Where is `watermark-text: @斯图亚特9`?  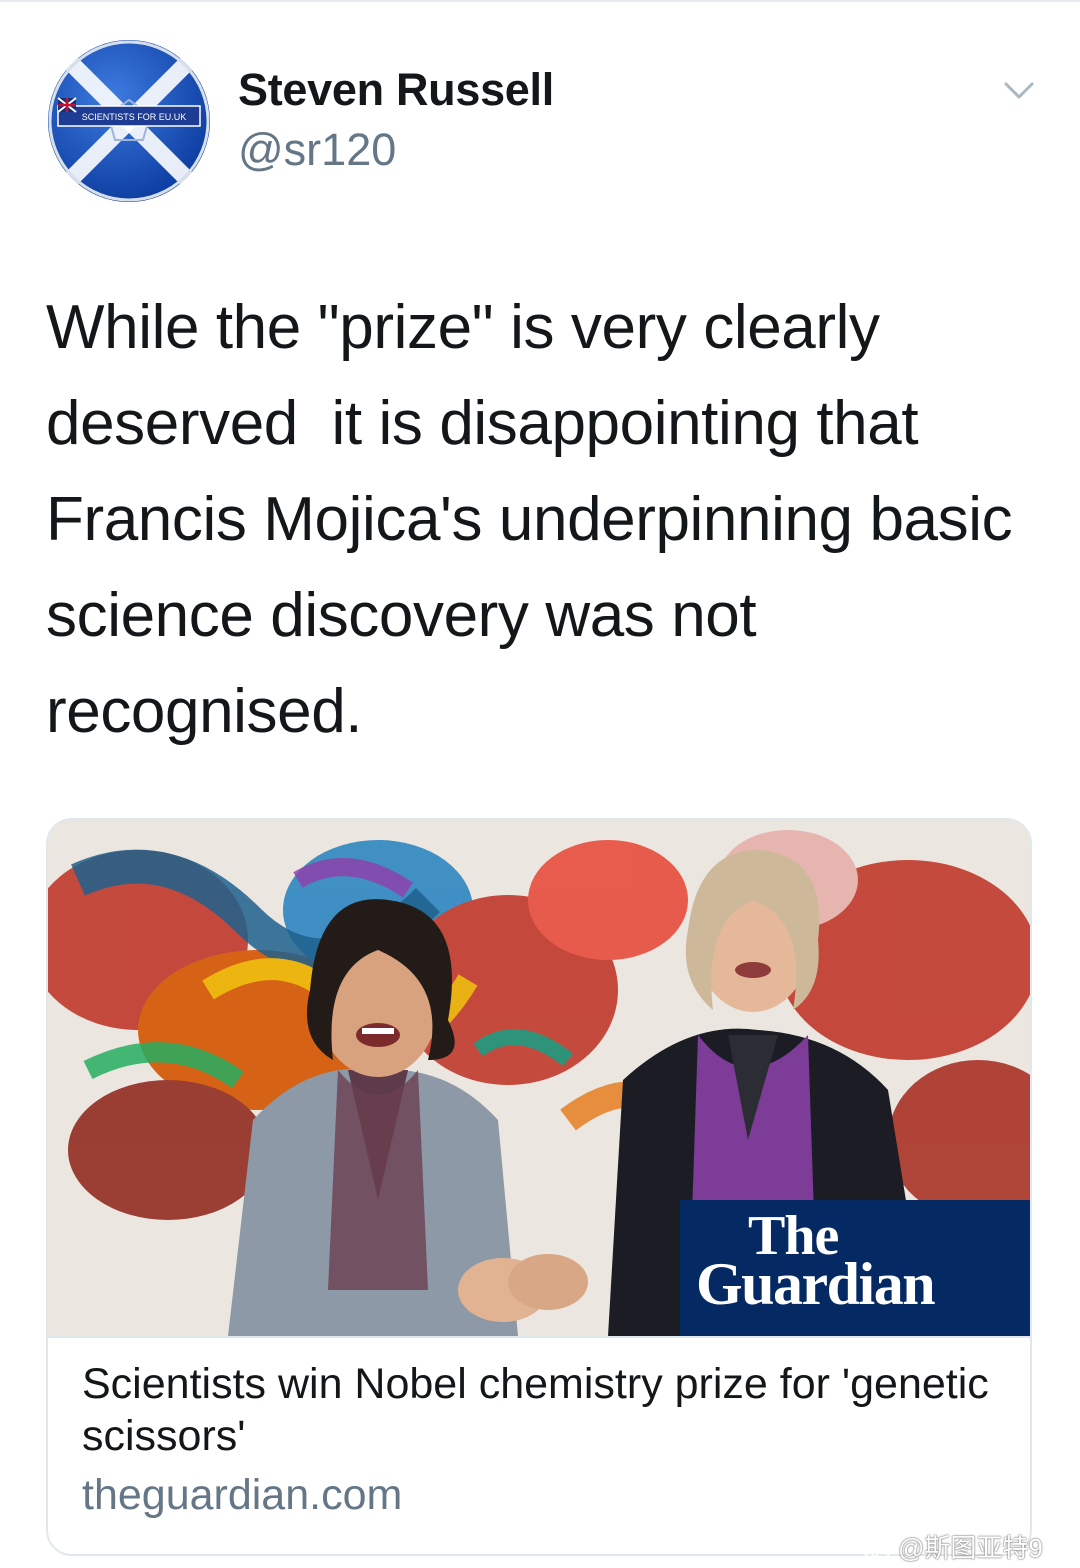 watermark-text: @斯图亚特9 is located at coordinates (970, 1548).